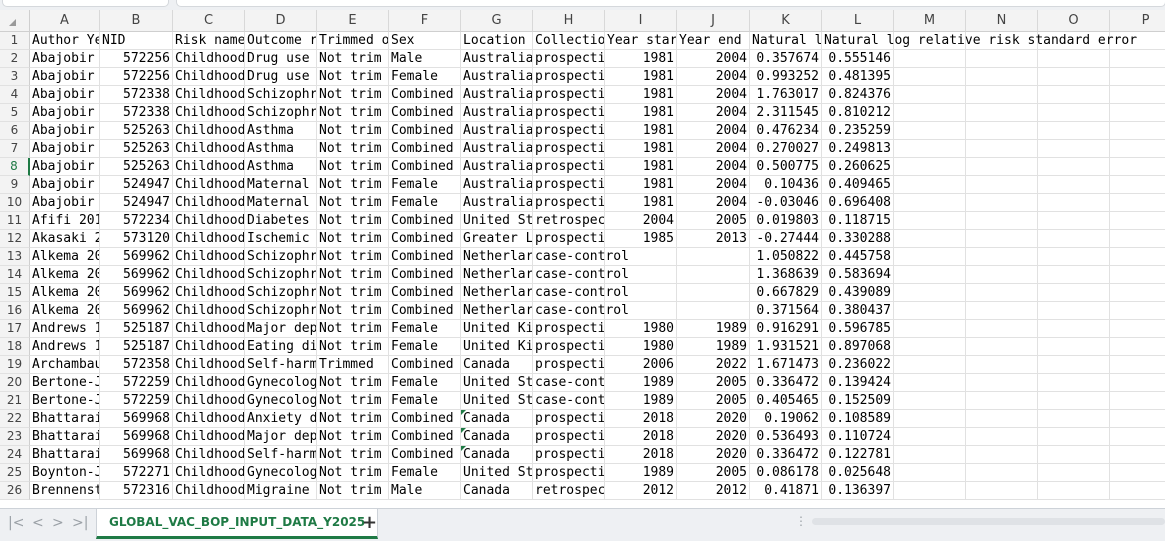 The image size is (1165, 541). Describe the element at coordinates (38, 523) in the screenshot. I see `prev-sheet-button: <` at that location.